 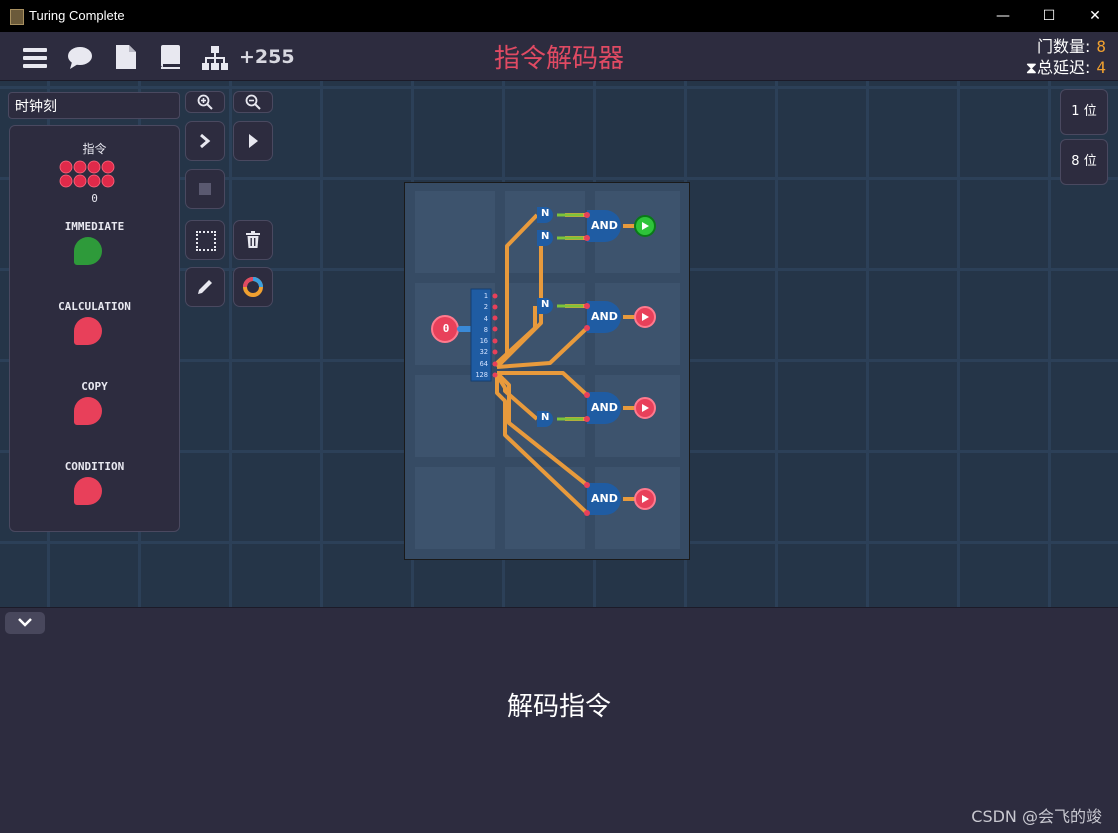 I want to click on pencil-icon, so click(x=205, y=287).